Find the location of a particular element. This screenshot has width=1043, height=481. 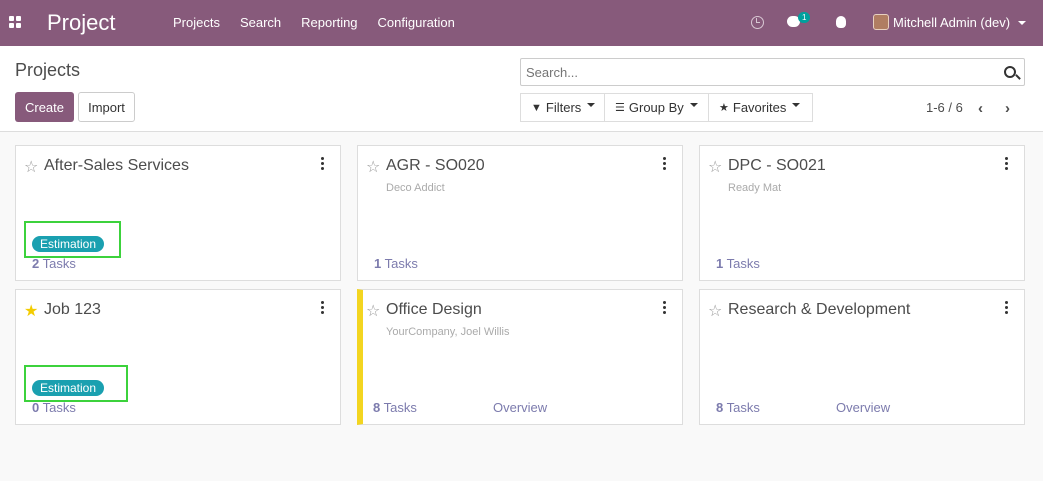

project-name: Office Design is located at coordinates (434, 309).